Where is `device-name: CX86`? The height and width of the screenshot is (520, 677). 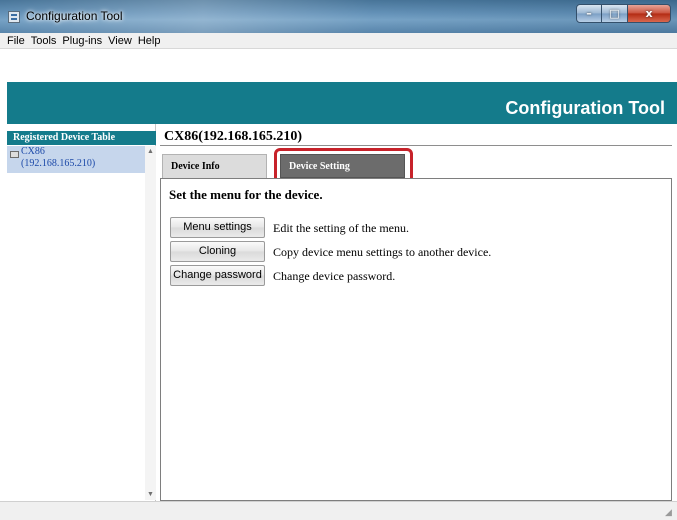
device-name: CX86 is located at coordinates (33, 151).